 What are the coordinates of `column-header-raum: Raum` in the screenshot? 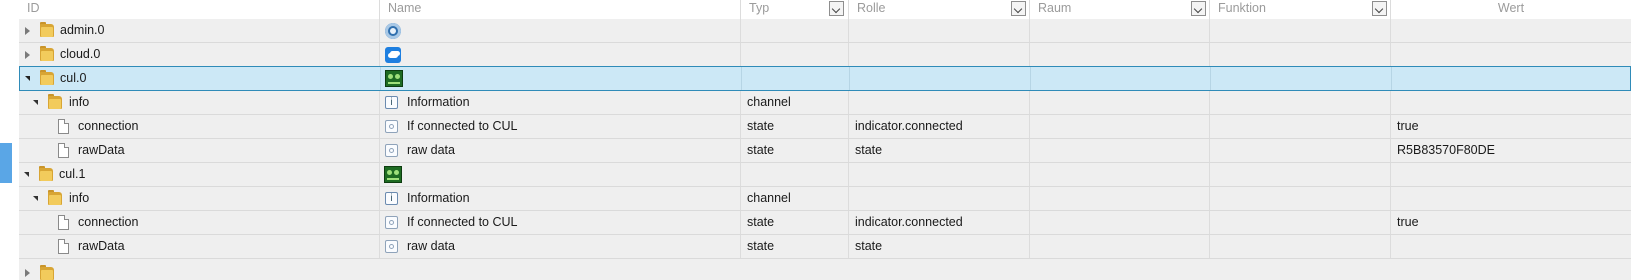 It's located at (1120, 9).